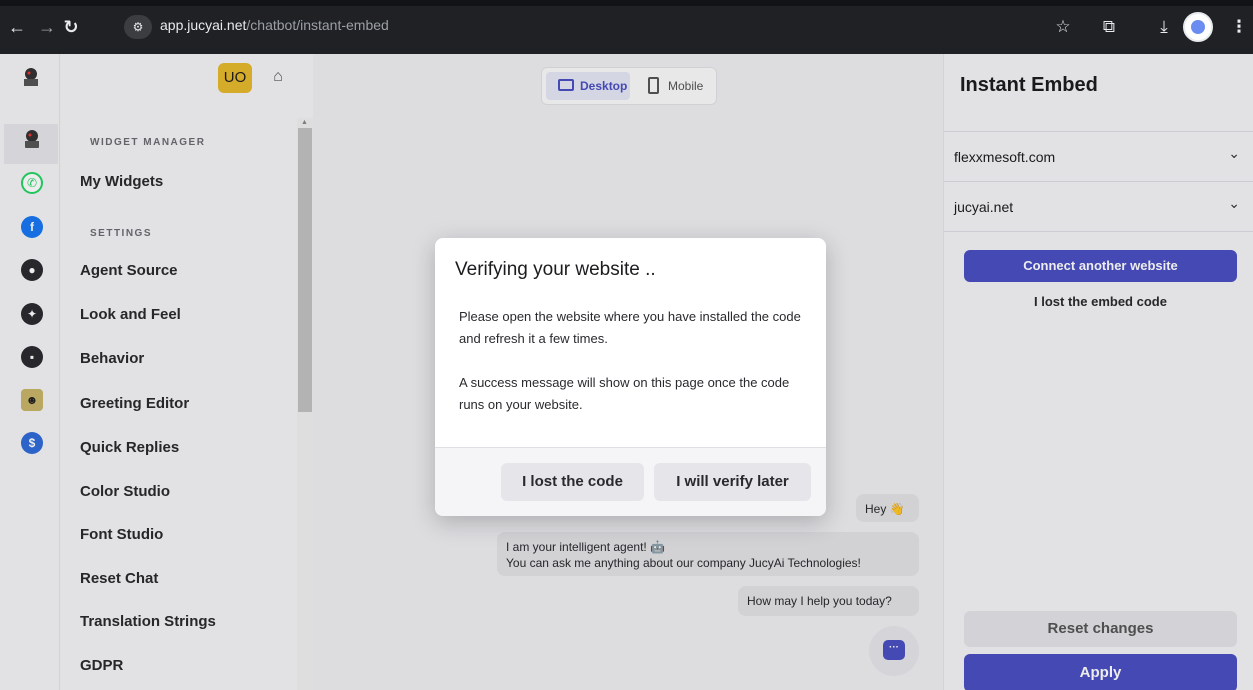  I want to click on forward-arrow-icon: →, so click(47, 27).